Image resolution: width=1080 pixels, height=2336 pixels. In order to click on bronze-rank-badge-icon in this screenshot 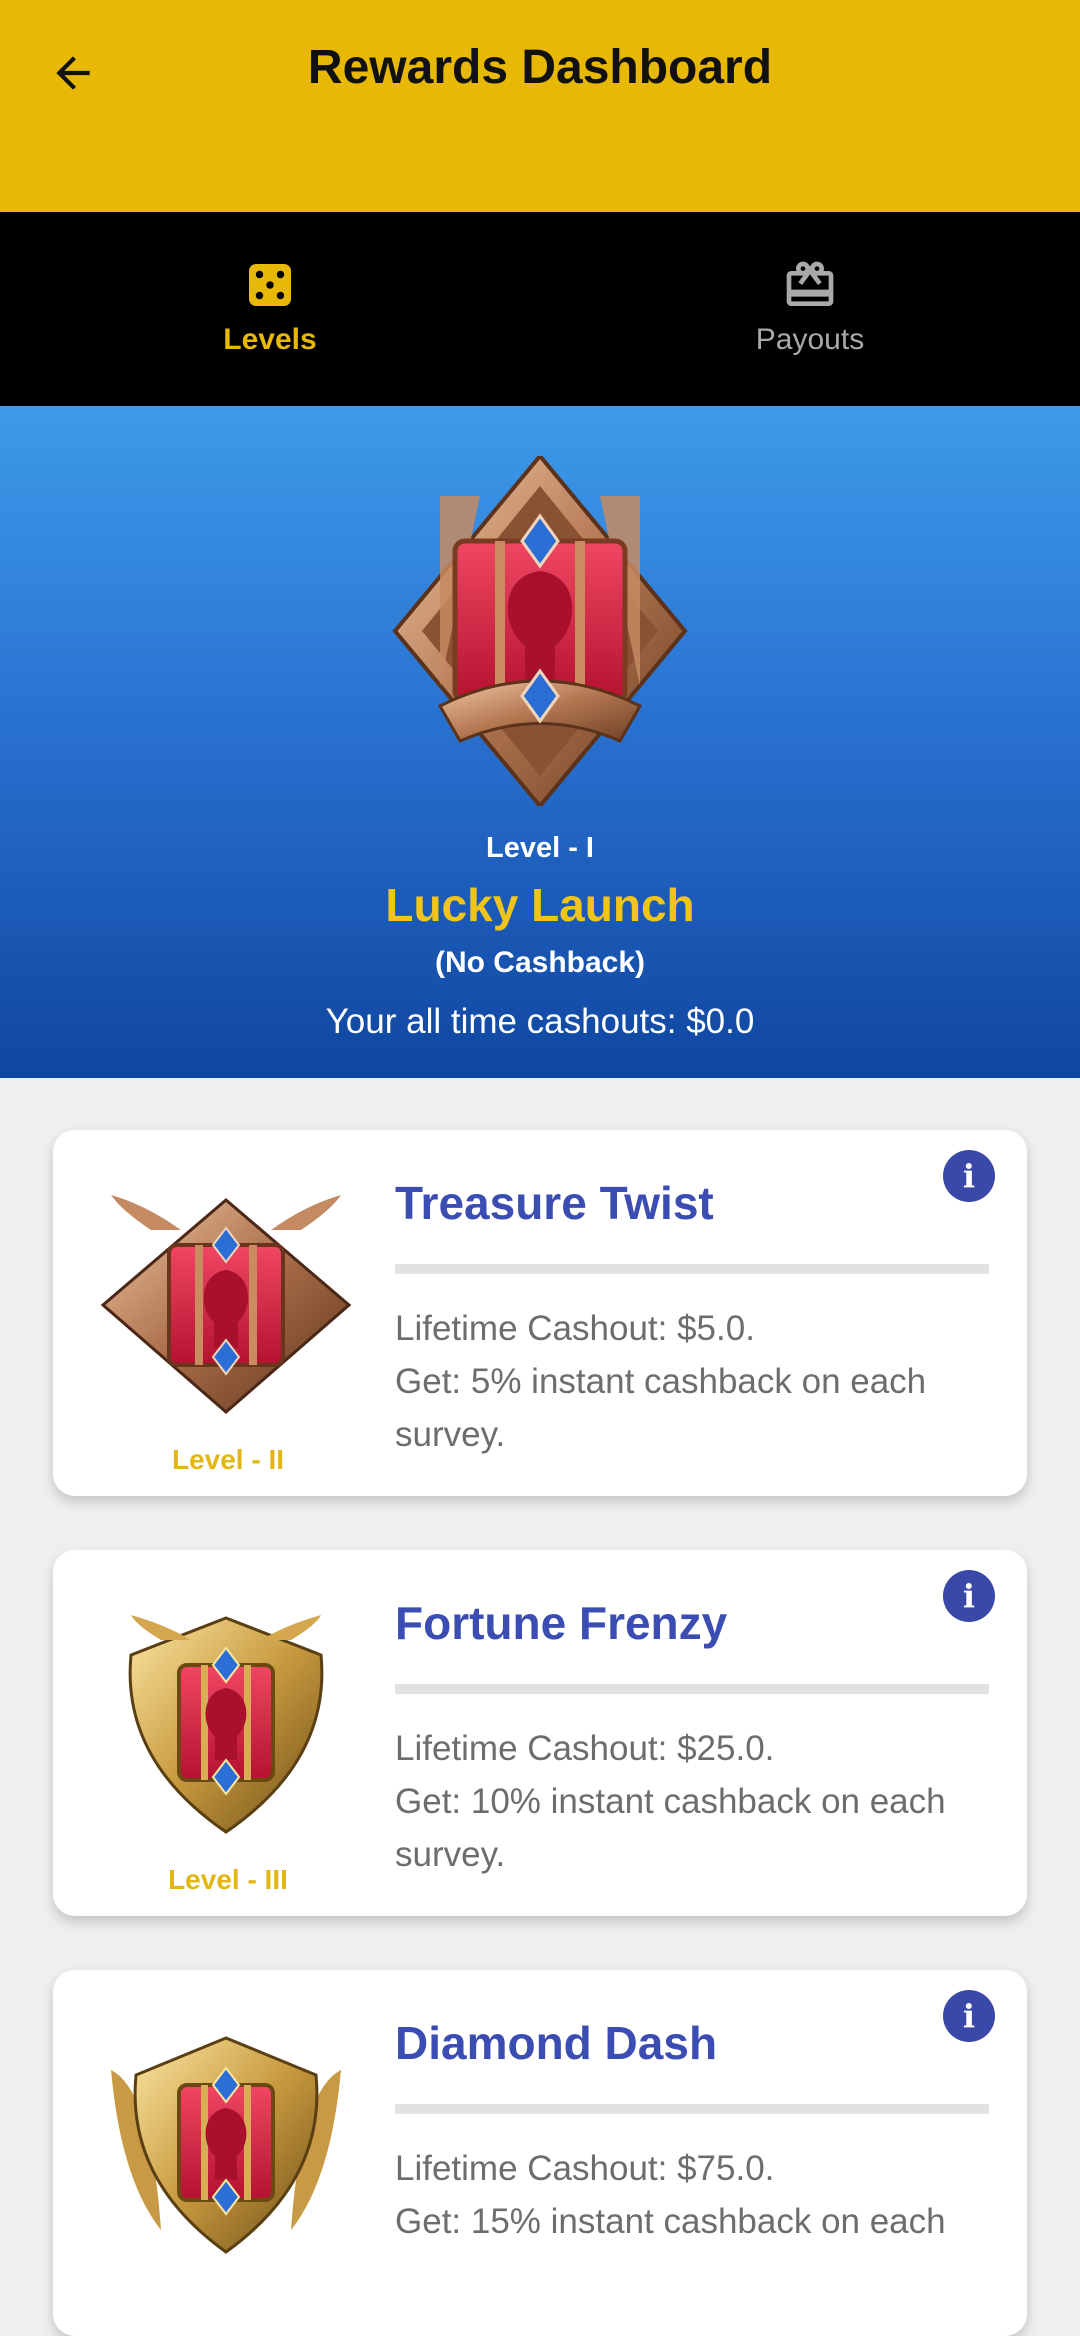, I will do `click(540, 631)`.